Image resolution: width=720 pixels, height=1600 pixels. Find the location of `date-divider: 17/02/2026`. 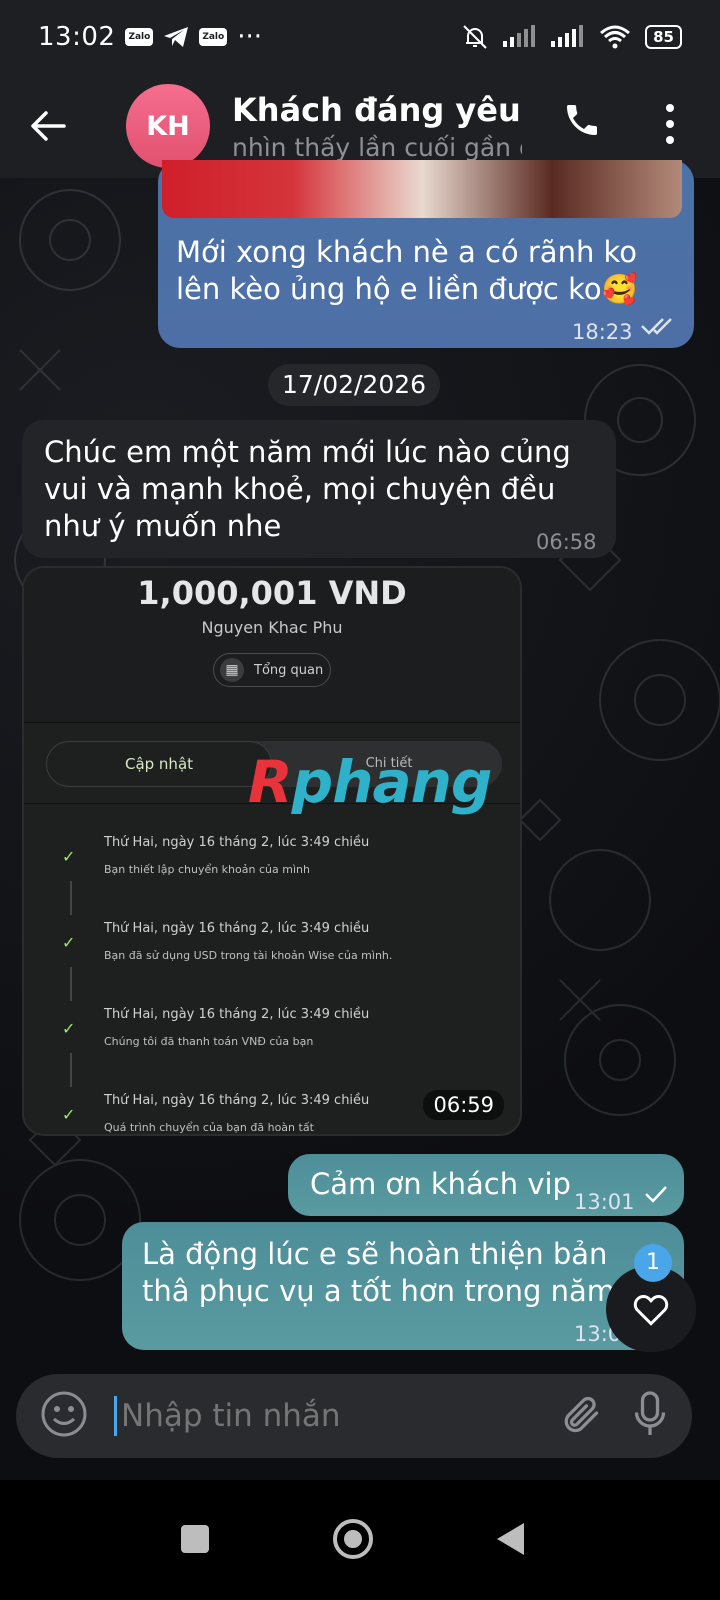

date-divider: 17/02/2026 is located at coordinates (354, 385).